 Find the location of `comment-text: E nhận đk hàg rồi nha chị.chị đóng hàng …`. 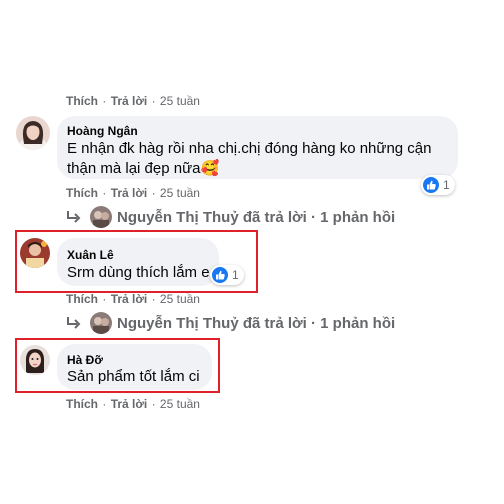

comment-text: E nhận đk hàg rồi nha chị.chị đóng hàng … is located at coordinates (249, 148).